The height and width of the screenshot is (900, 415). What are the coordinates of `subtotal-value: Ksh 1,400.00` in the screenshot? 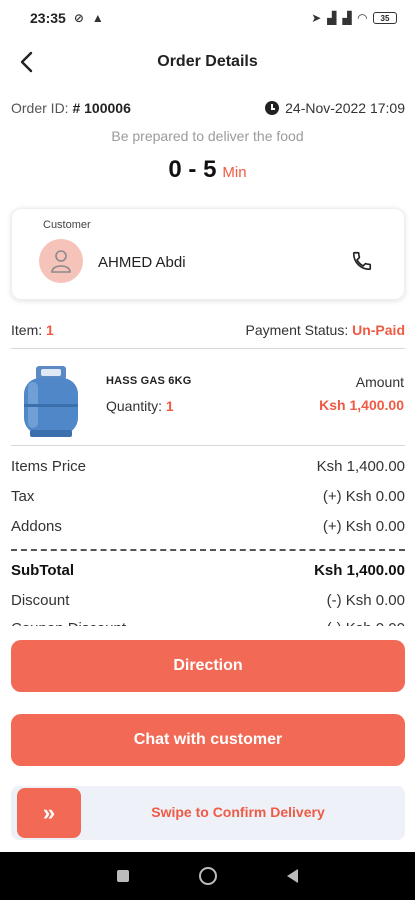 It's located at (359, 570).